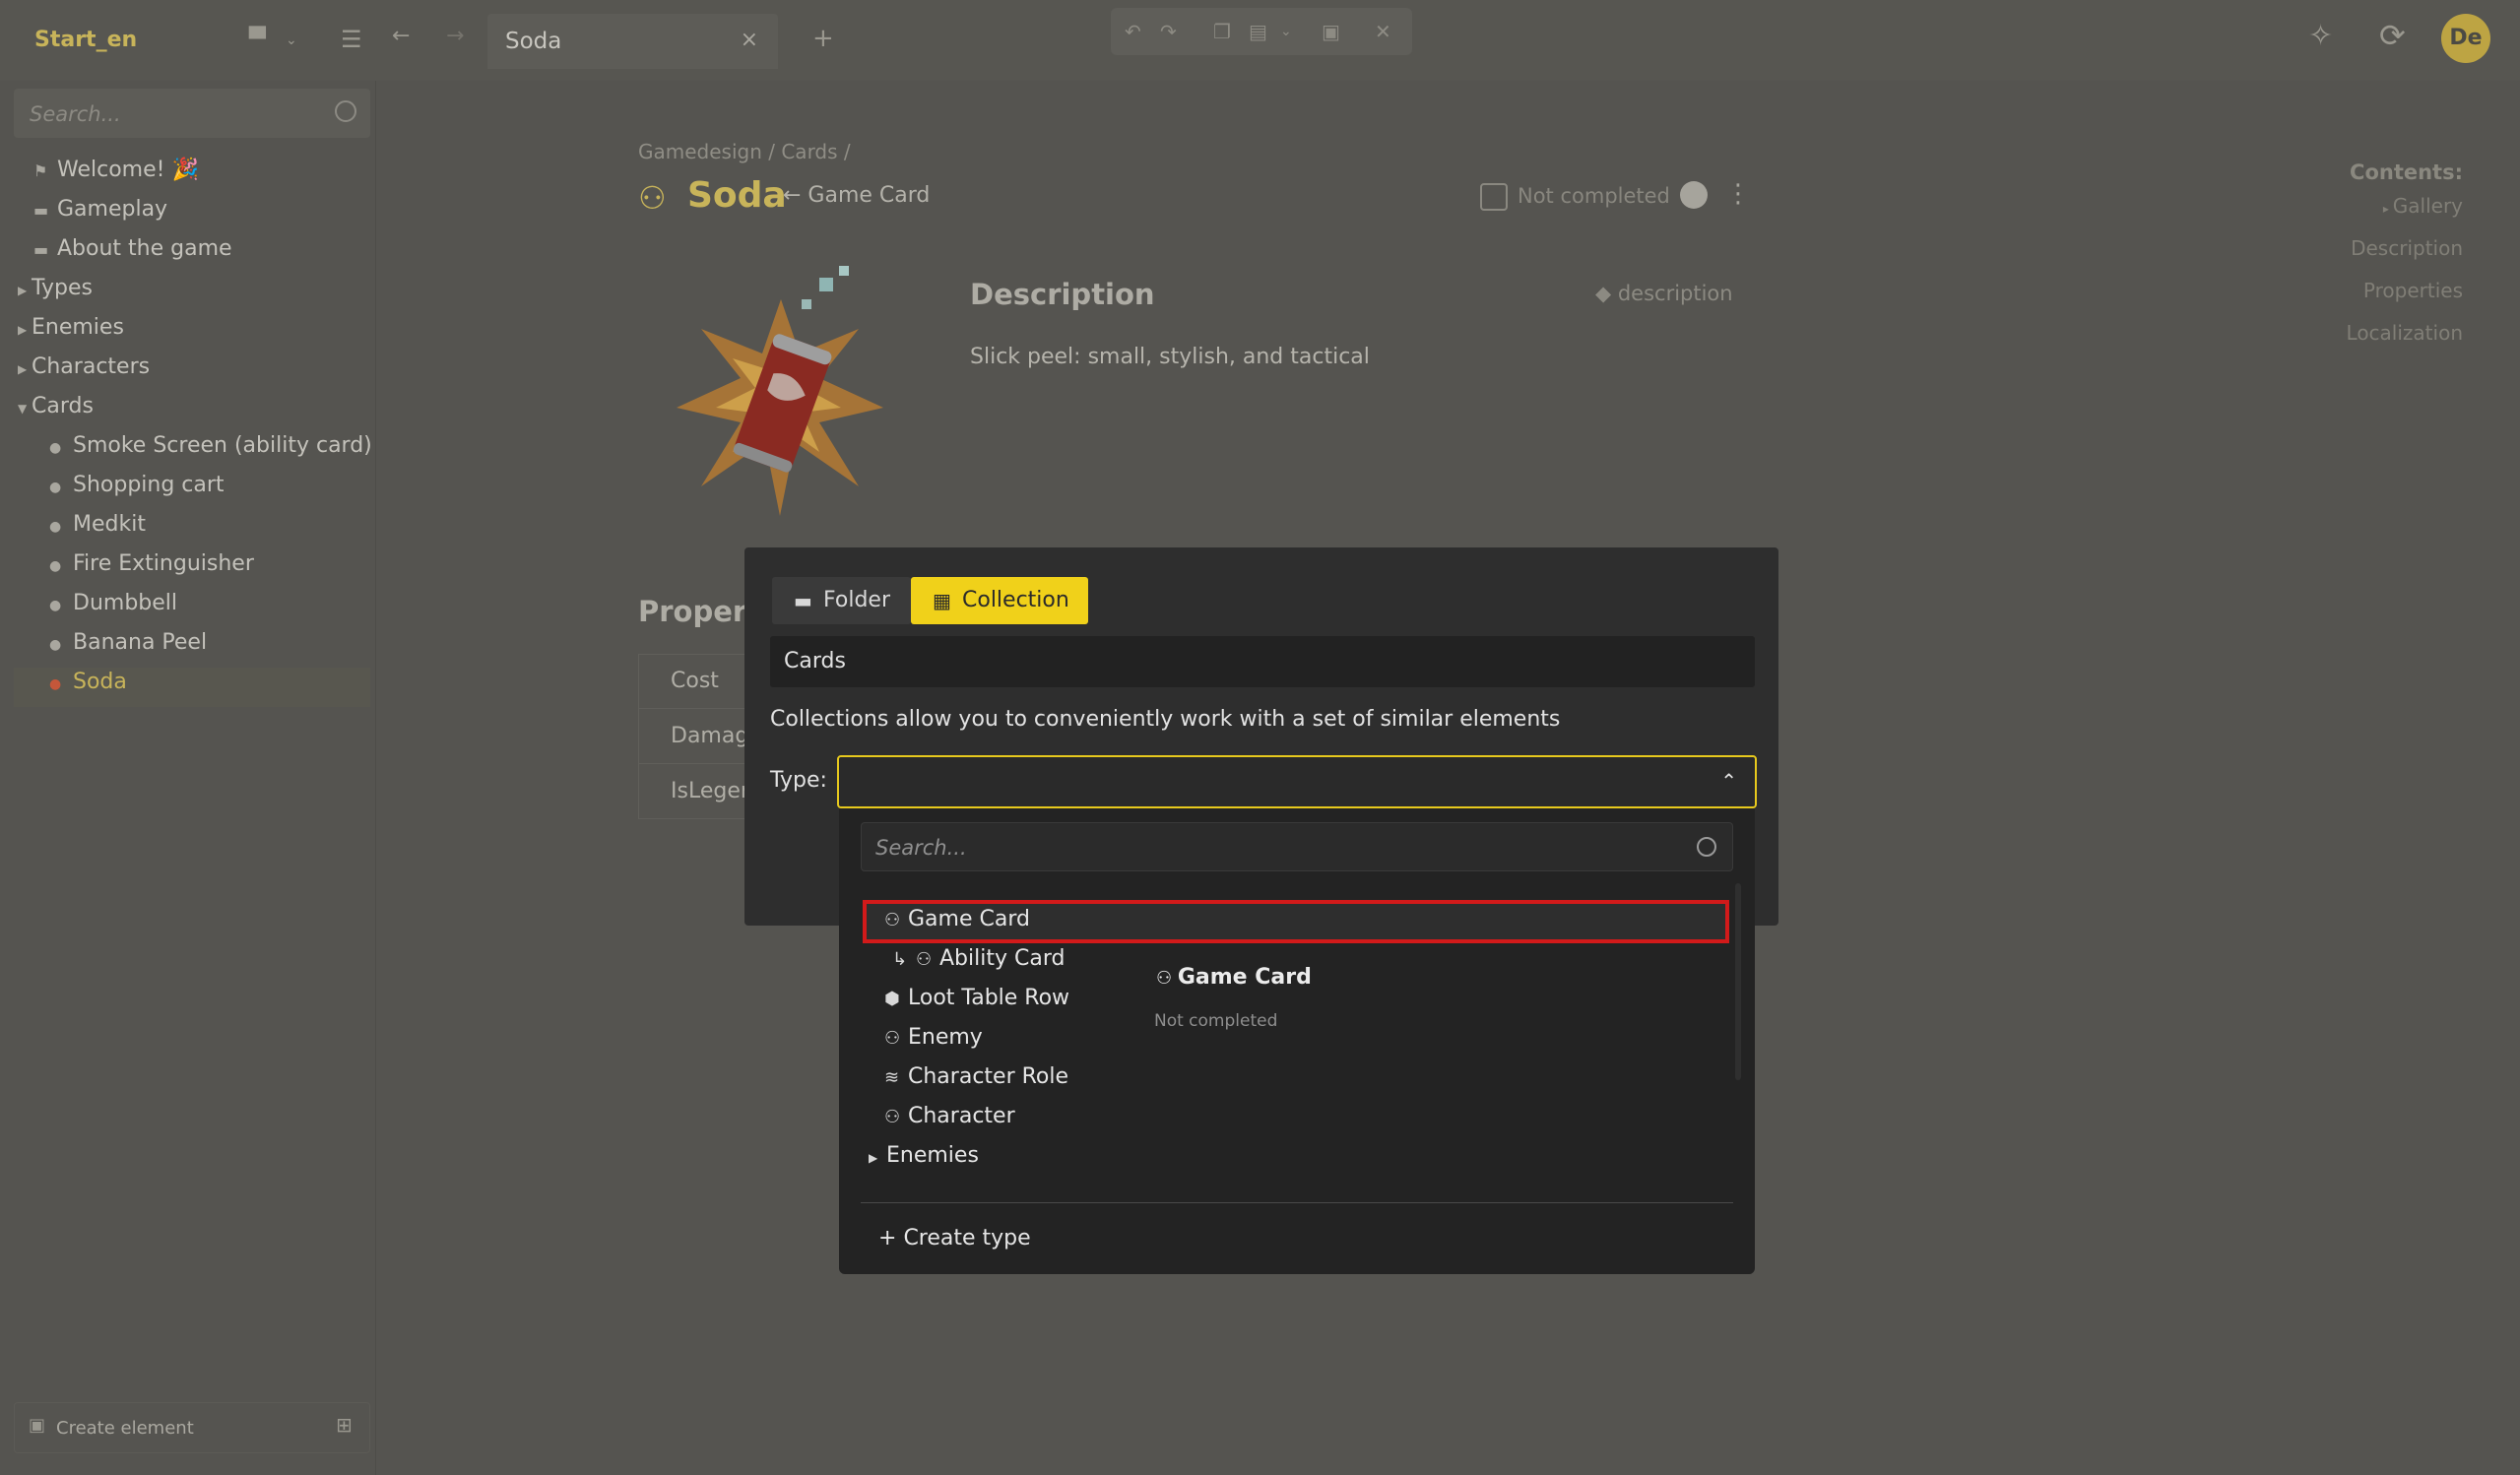 The width and height of the screenshot is (2520, 1475). What do you see at coordinates (2387, 209) in the screenshot?
I see `caret-right-icon: ▸` at bounding box center [2387, 209].